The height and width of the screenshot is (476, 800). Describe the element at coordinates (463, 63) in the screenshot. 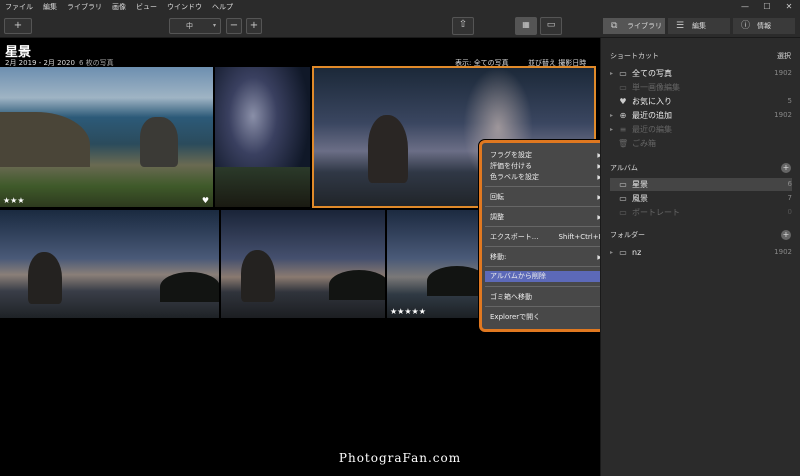

I see `filter-label: 表示:` at that location.